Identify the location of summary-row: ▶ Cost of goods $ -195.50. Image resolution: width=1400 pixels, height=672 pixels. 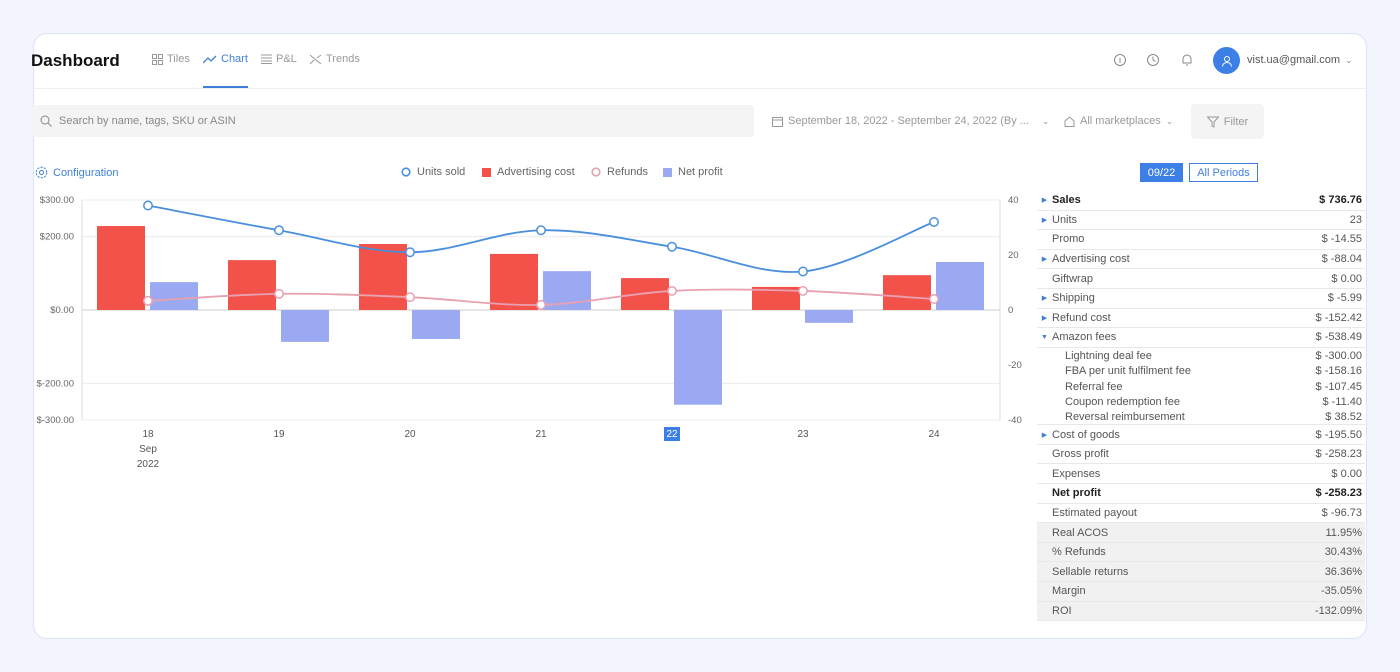
(1201, 435).